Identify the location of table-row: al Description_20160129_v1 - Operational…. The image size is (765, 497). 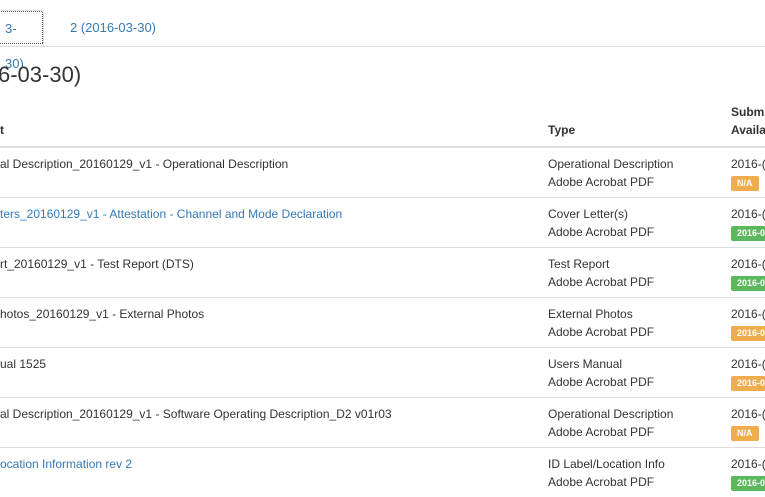
(382, 172).